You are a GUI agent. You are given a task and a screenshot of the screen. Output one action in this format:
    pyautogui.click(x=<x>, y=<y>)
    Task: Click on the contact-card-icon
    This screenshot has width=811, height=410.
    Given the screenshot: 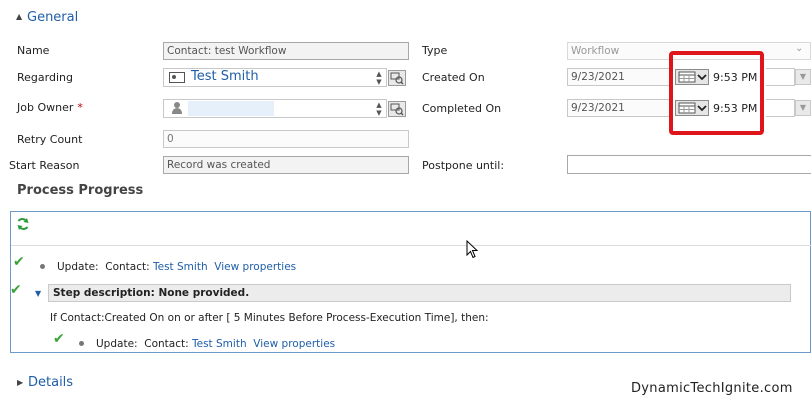 What is the action you would take?
    pyautogui.click(x=177, y=77)
    